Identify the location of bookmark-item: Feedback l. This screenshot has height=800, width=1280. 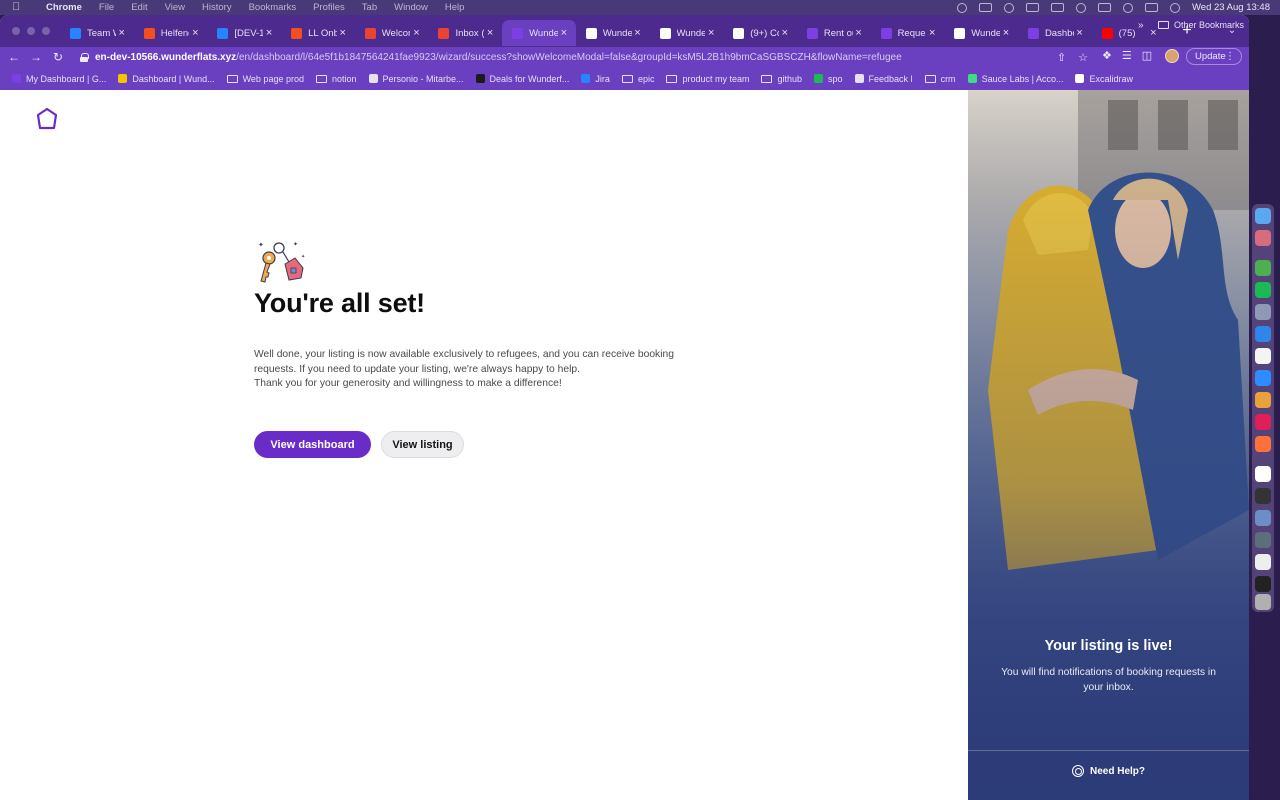
(883, 79).